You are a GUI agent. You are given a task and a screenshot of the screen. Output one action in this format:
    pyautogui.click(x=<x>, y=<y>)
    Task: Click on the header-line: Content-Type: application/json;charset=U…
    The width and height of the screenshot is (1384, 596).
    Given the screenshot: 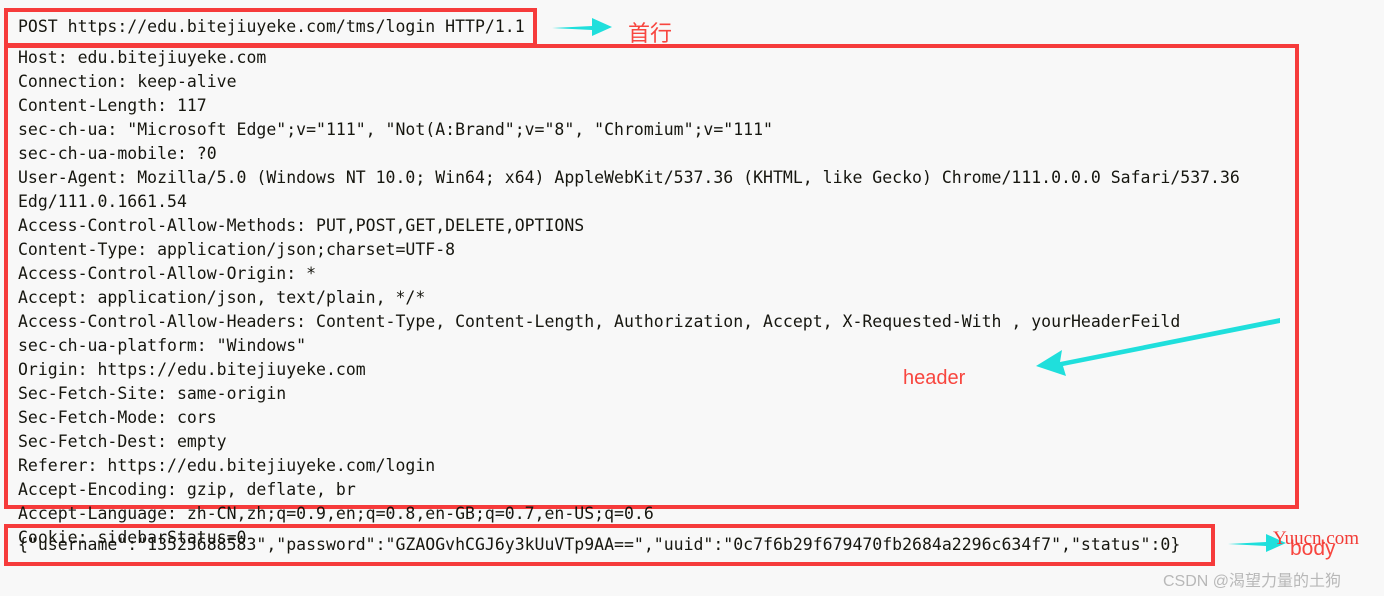 What is the action you would take?
    pyautogui.click(x=237, y=249)
    